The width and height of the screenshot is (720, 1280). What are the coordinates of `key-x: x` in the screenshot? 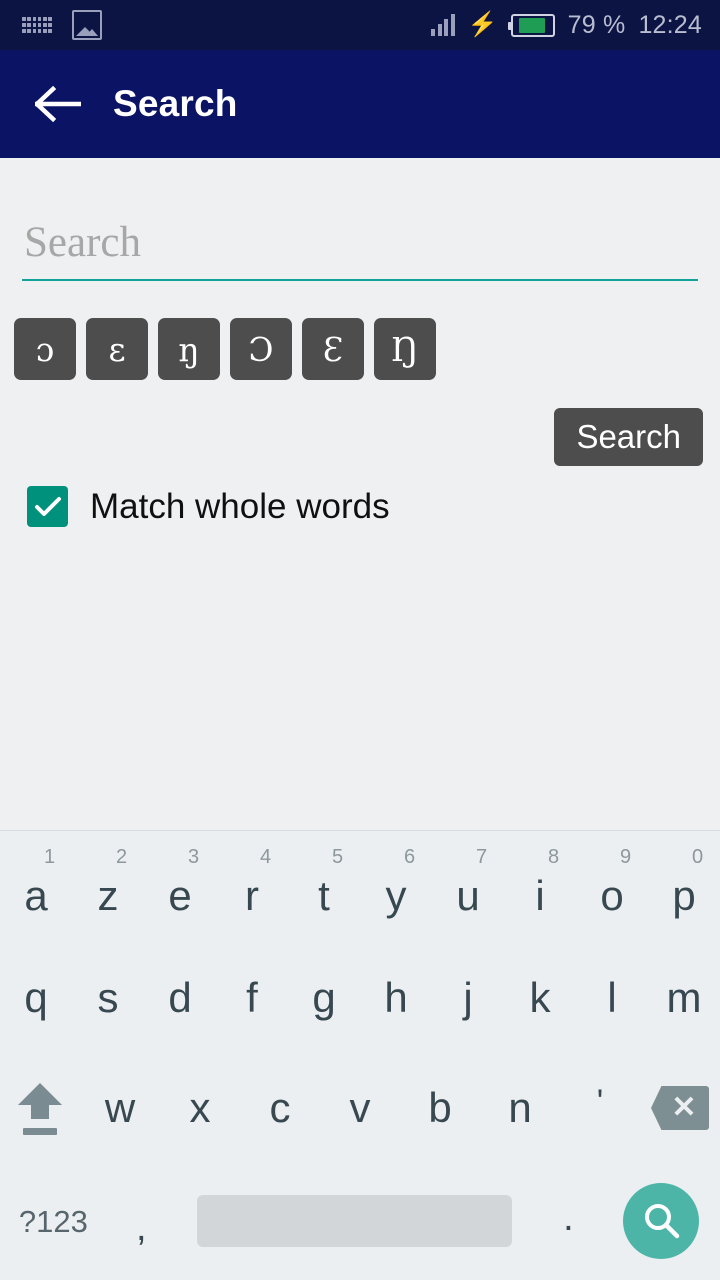 It's located at (200, 1108).